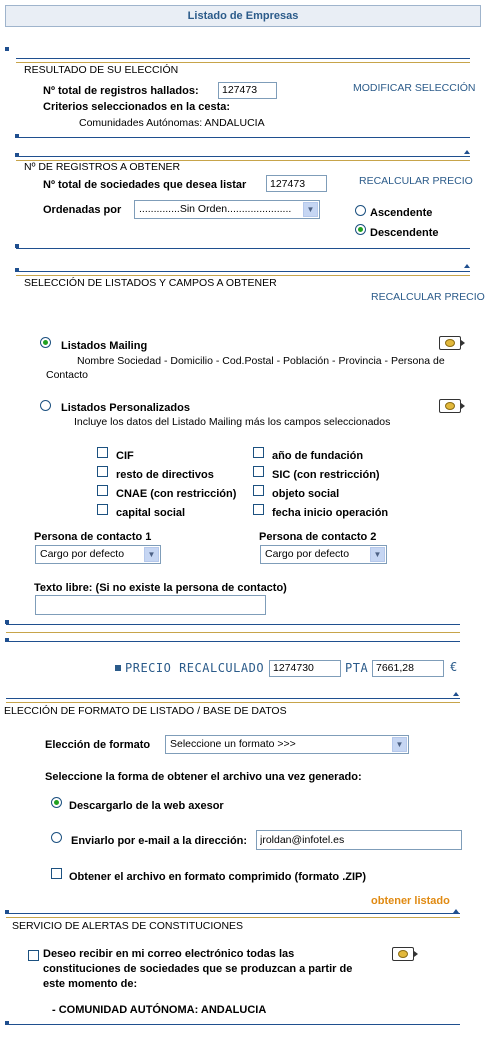  What do you see at coordinates (150, 283) in the screenshot?
I see `listados-section-title: SELECCIÓN DE LISTADOS Y CAMPOS A OBTENER` at bounding box center [150, 283].